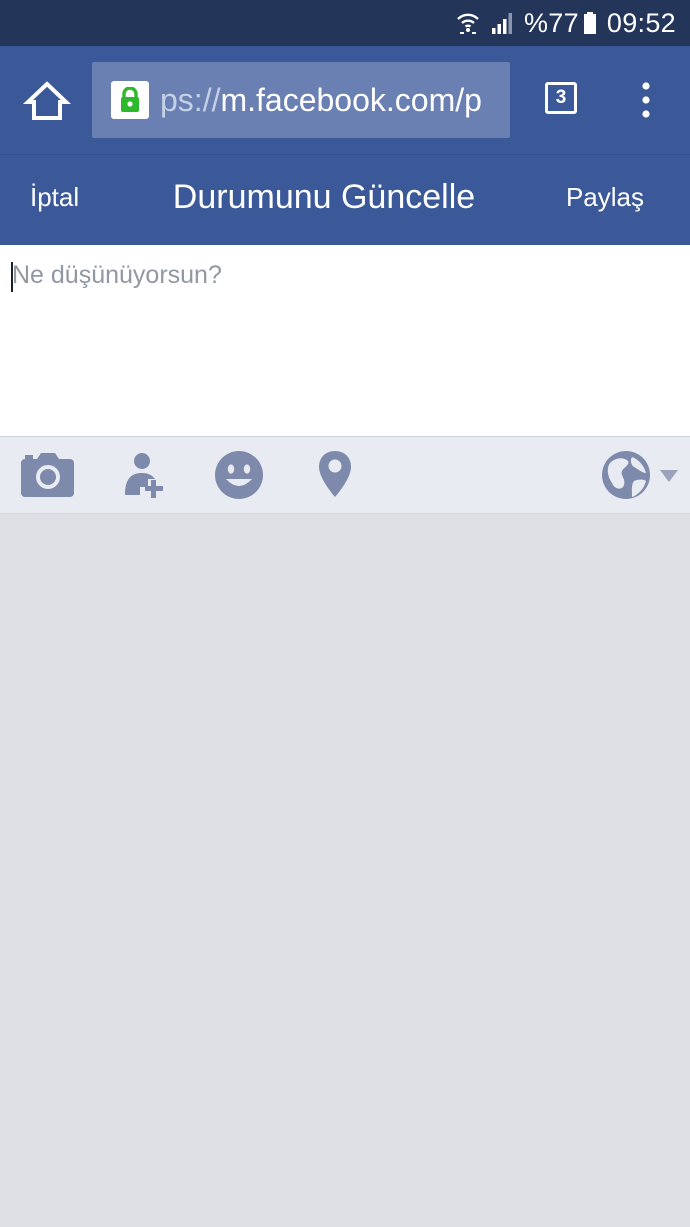 Image resolution: width=690 pixels, height=1227 pixels. Describe the element at coordinates (605, 200) in the screenshot. I see `share-button: Paylaş` at that location.